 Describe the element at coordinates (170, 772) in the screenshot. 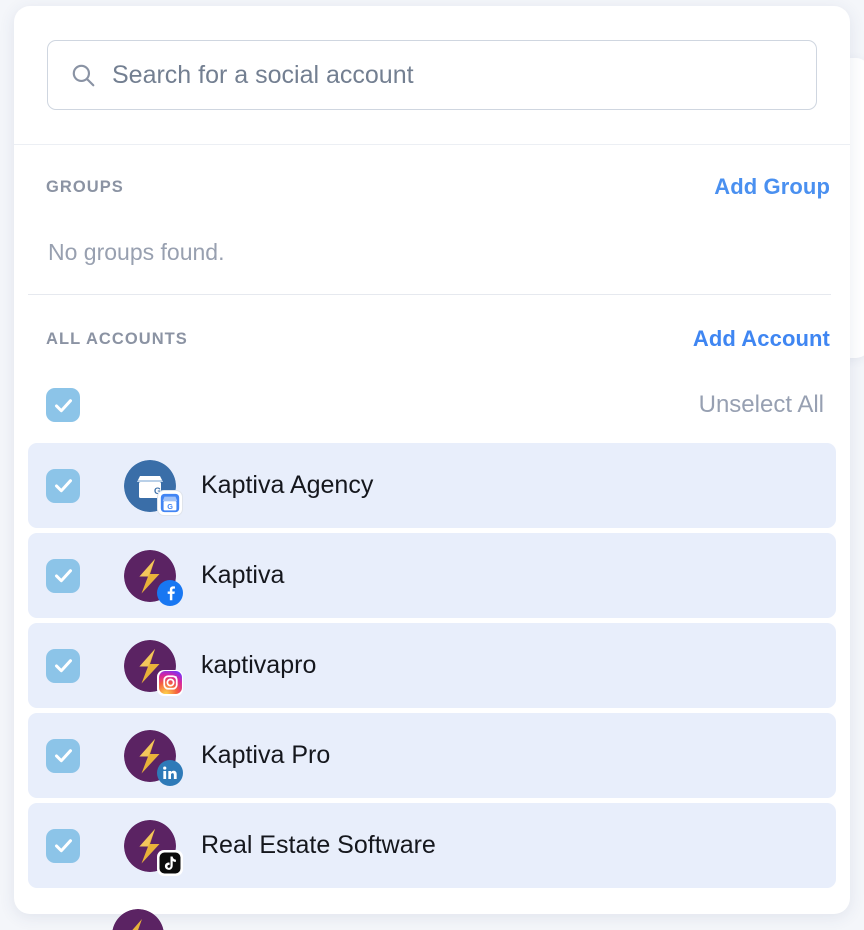

I see `linkedin-icon` at that location.